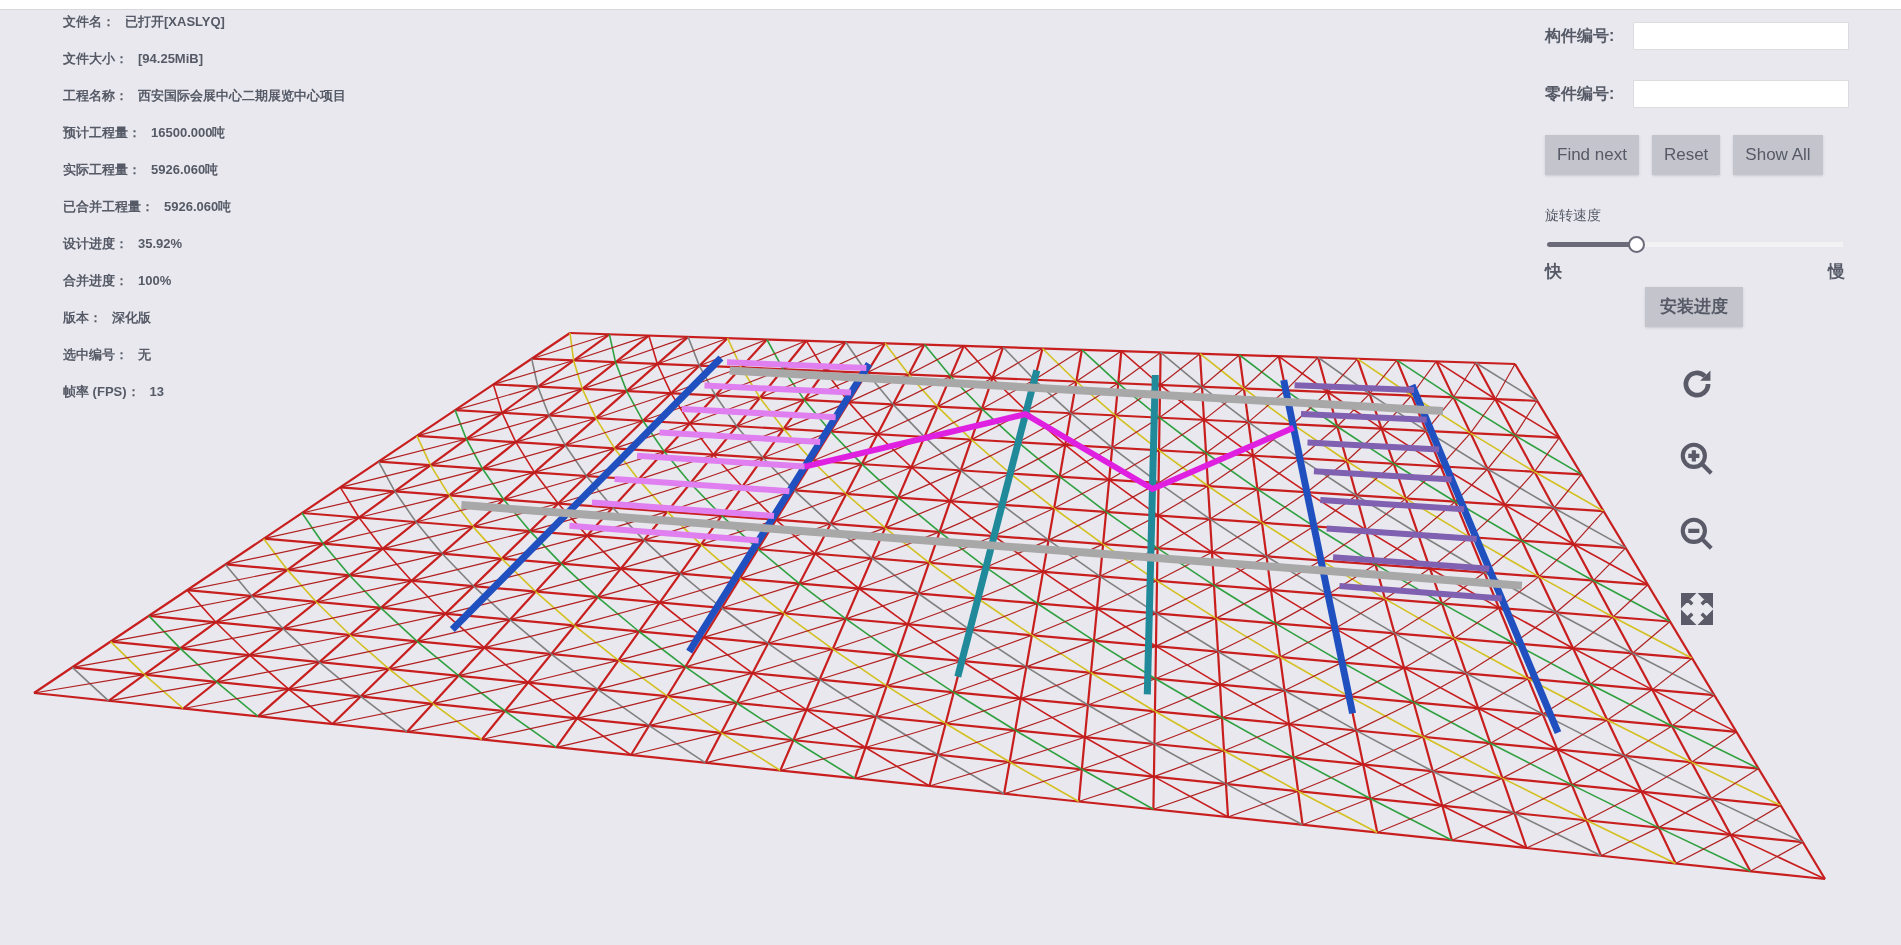 This screenshot has height=945, width=1901. I want to click on info-label: 版本：, so click(82, 318).